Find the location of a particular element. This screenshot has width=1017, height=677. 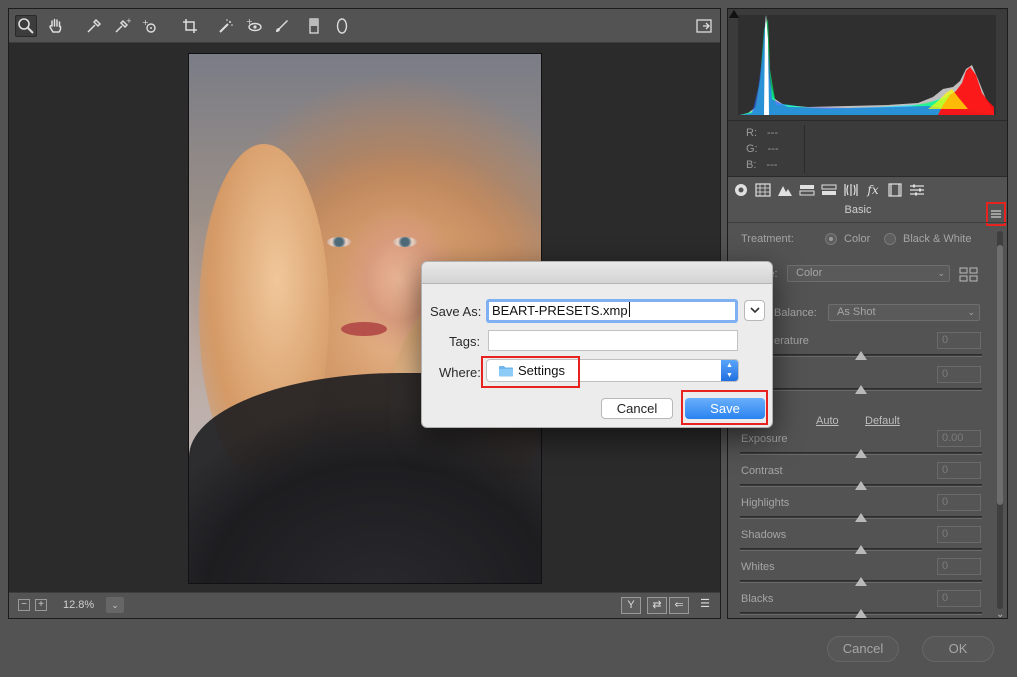

zoom-dropdown: ⌄ is located at coordinates (115, 605).